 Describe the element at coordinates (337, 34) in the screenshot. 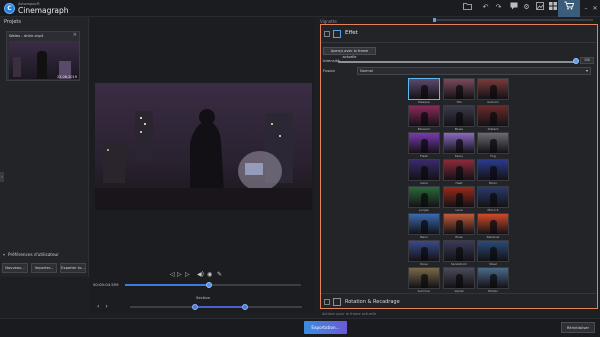

I see `effect-icon` at that location.